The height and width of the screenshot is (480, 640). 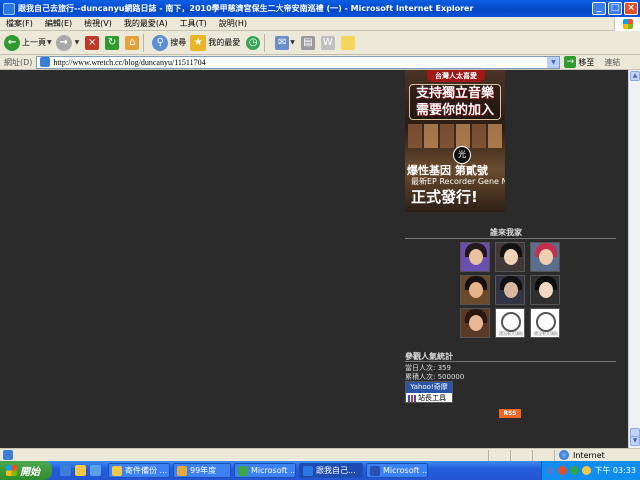 What do you see at coordinates (506, 232) in the screenshot?
I see `visitors-title: 誰來我家` at bounding box center [506, 232].